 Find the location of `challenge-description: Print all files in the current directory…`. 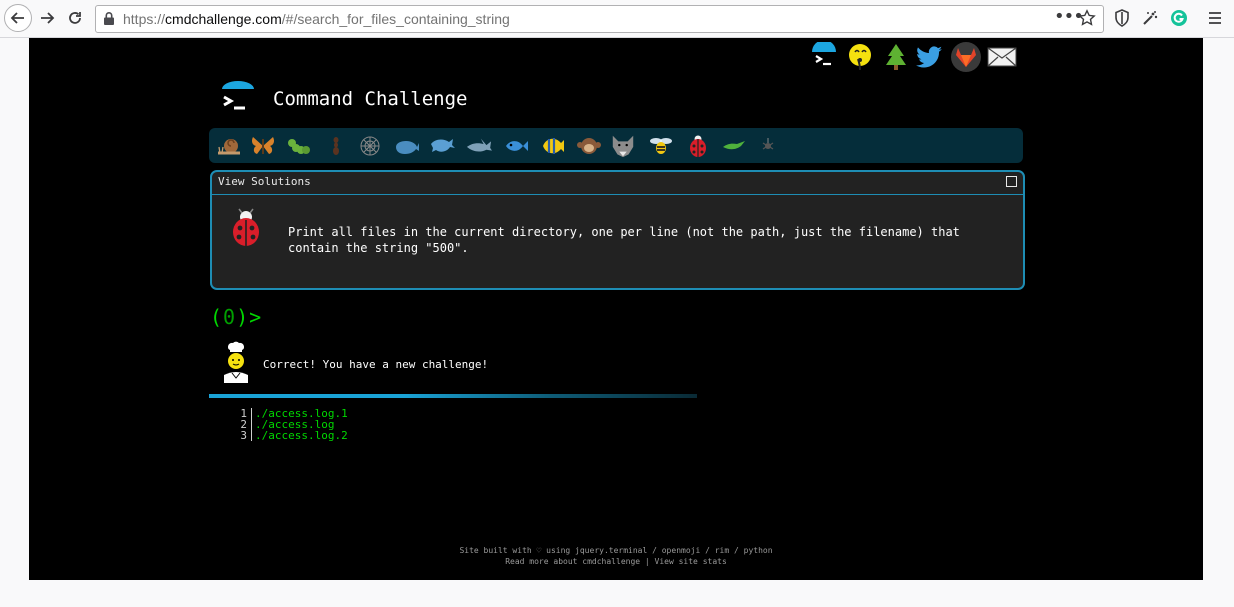

challenge-description: Print all files in the current directory… is located at coordinates (624, 240).